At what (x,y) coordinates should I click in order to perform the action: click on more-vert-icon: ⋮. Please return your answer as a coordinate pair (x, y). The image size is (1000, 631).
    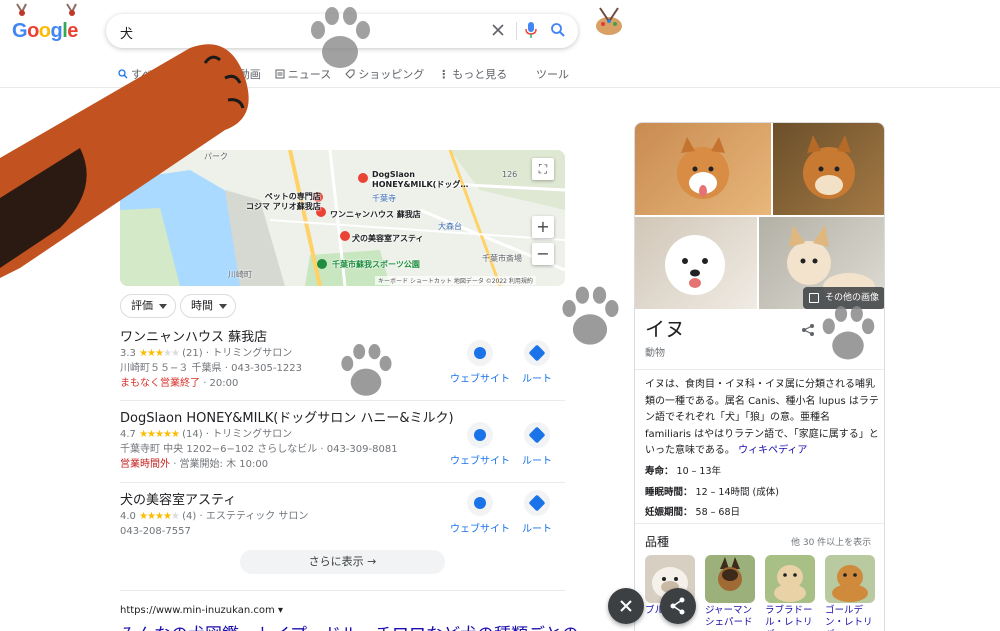
    Looking at the image, I should click on (444, 74).